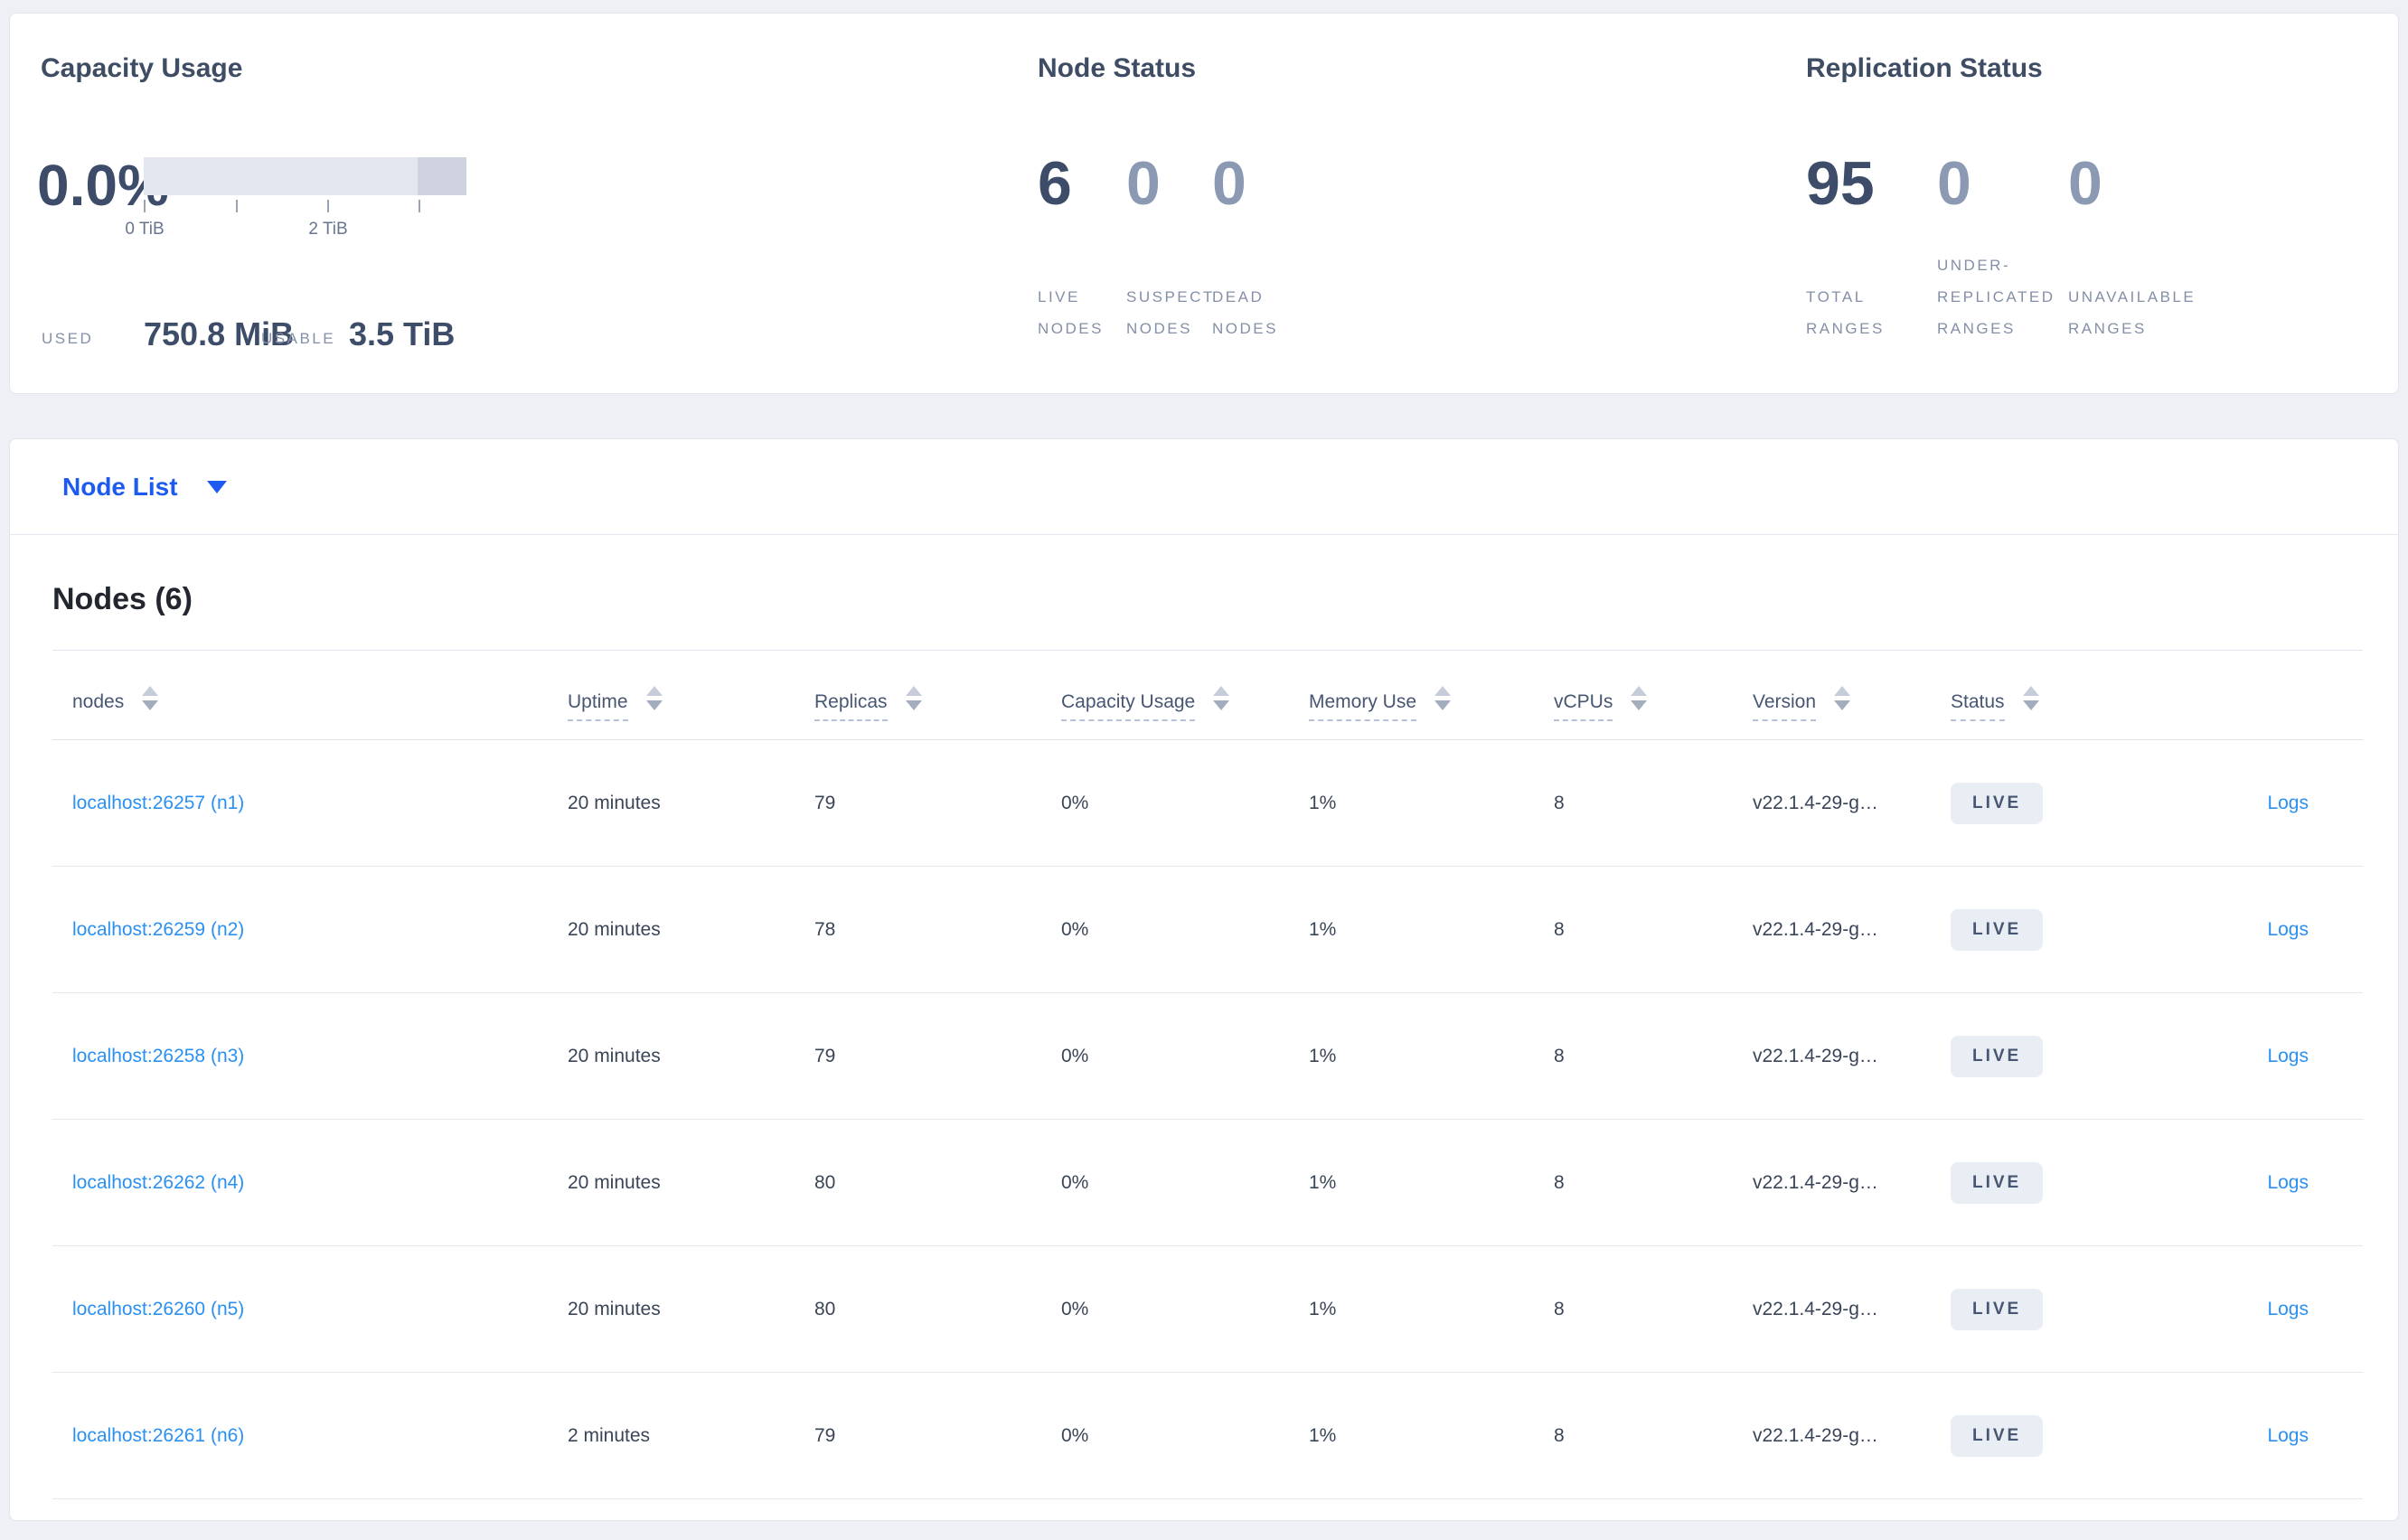 Image resolution: width=2408 pixels, height=1540 pixels. What do you see at coordinates (1143, 183) in the screenshot?
I see `suspect-nodes-count: 0` at bounding box center [1143, 183].